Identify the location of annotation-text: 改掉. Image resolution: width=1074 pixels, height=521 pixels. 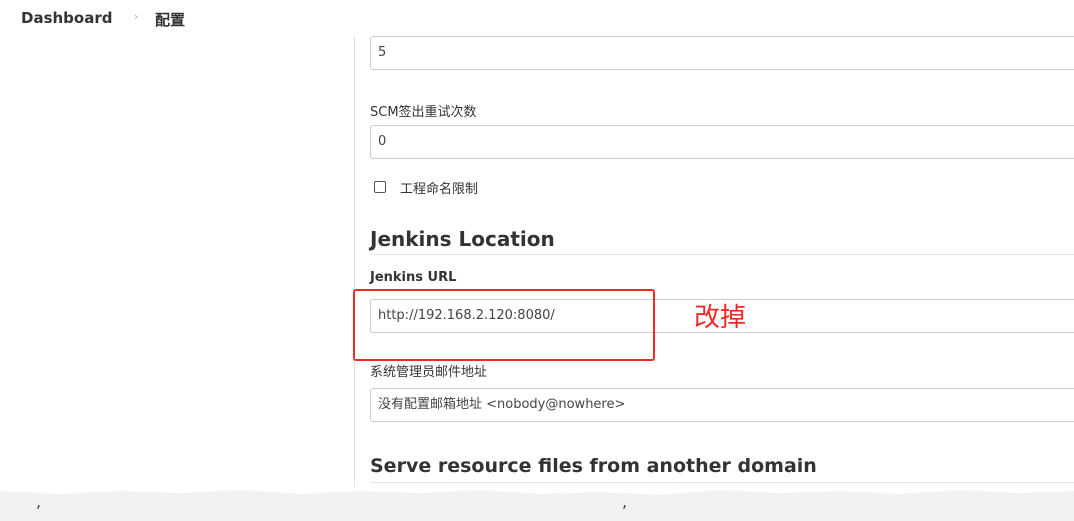
(720, 318).